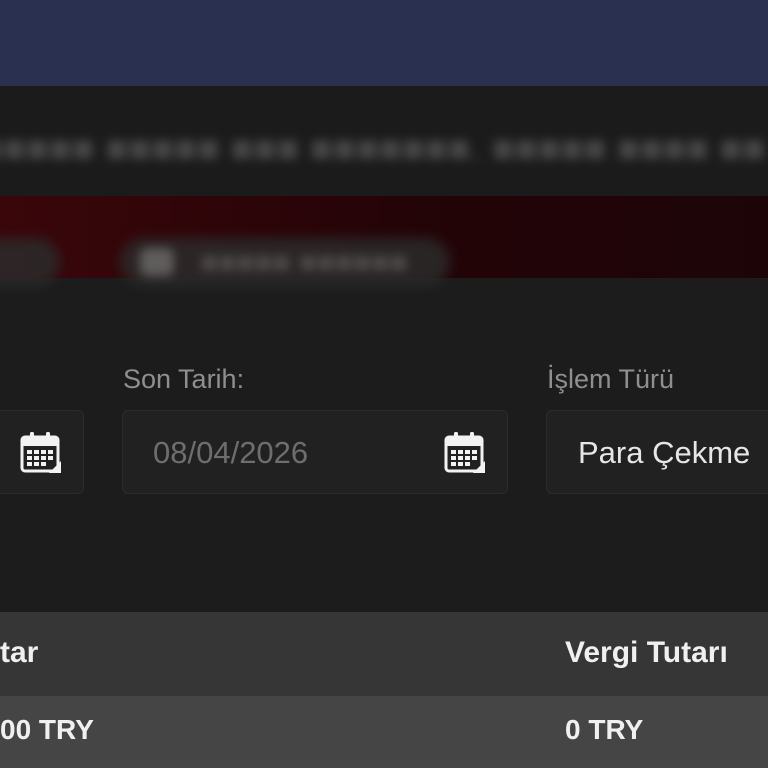  I want to click on start-date-field, so click(42, 452).